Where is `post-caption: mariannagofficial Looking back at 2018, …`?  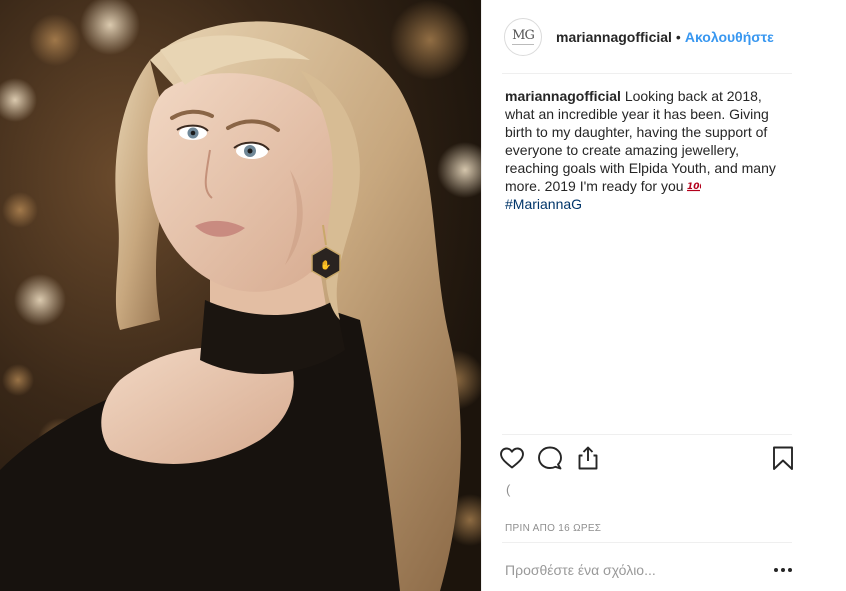 post-caption: mariannagofficial Looking back at 2018, … is located at coordinates (650, 150).